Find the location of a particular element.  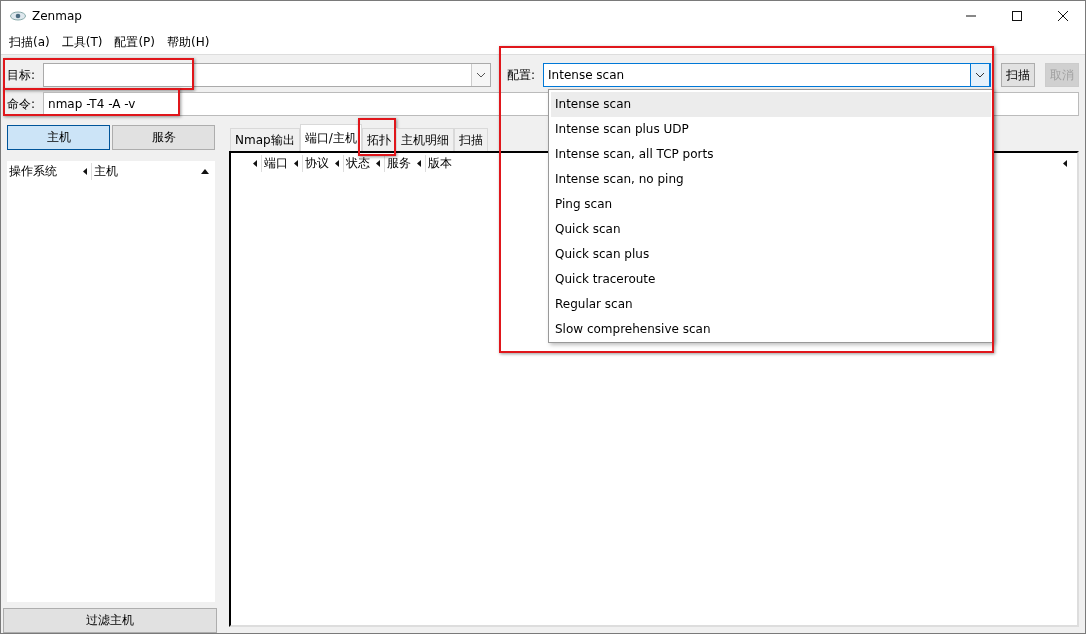

tab: 拓扑 is located at coordinates (378, 139).